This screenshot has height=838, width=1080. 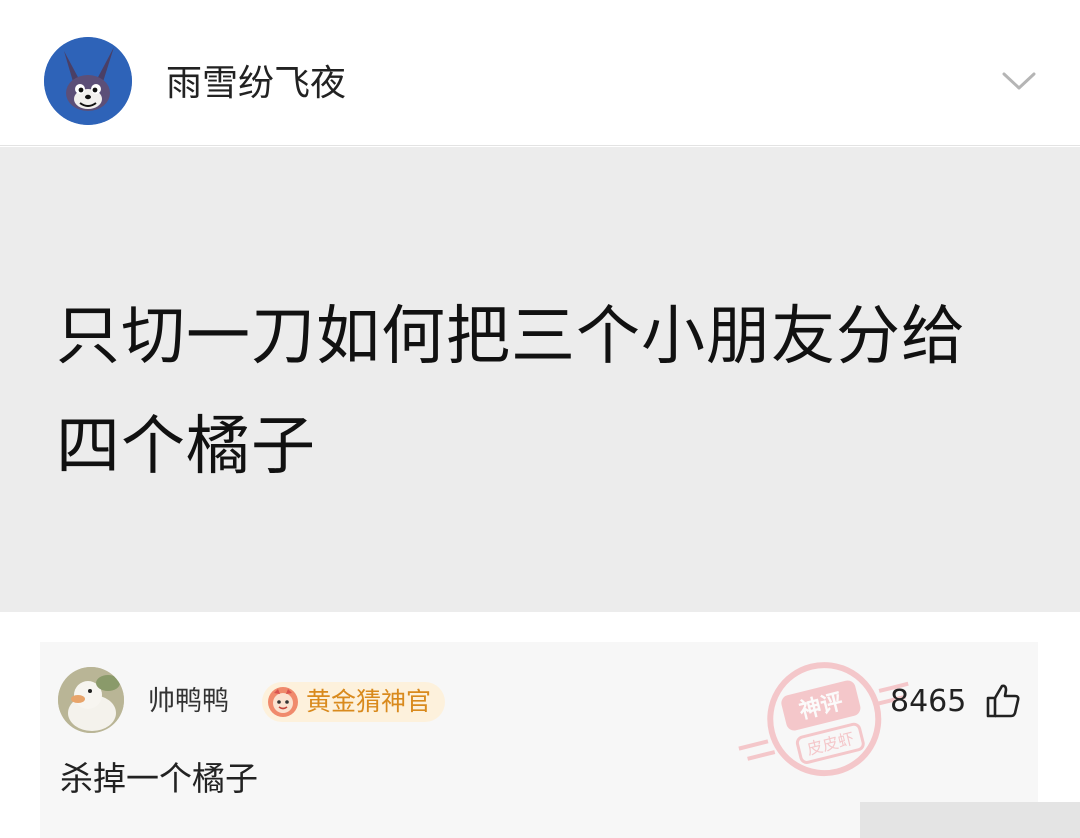 I want to click on commenter-avatar, so click(x=91, y=700).